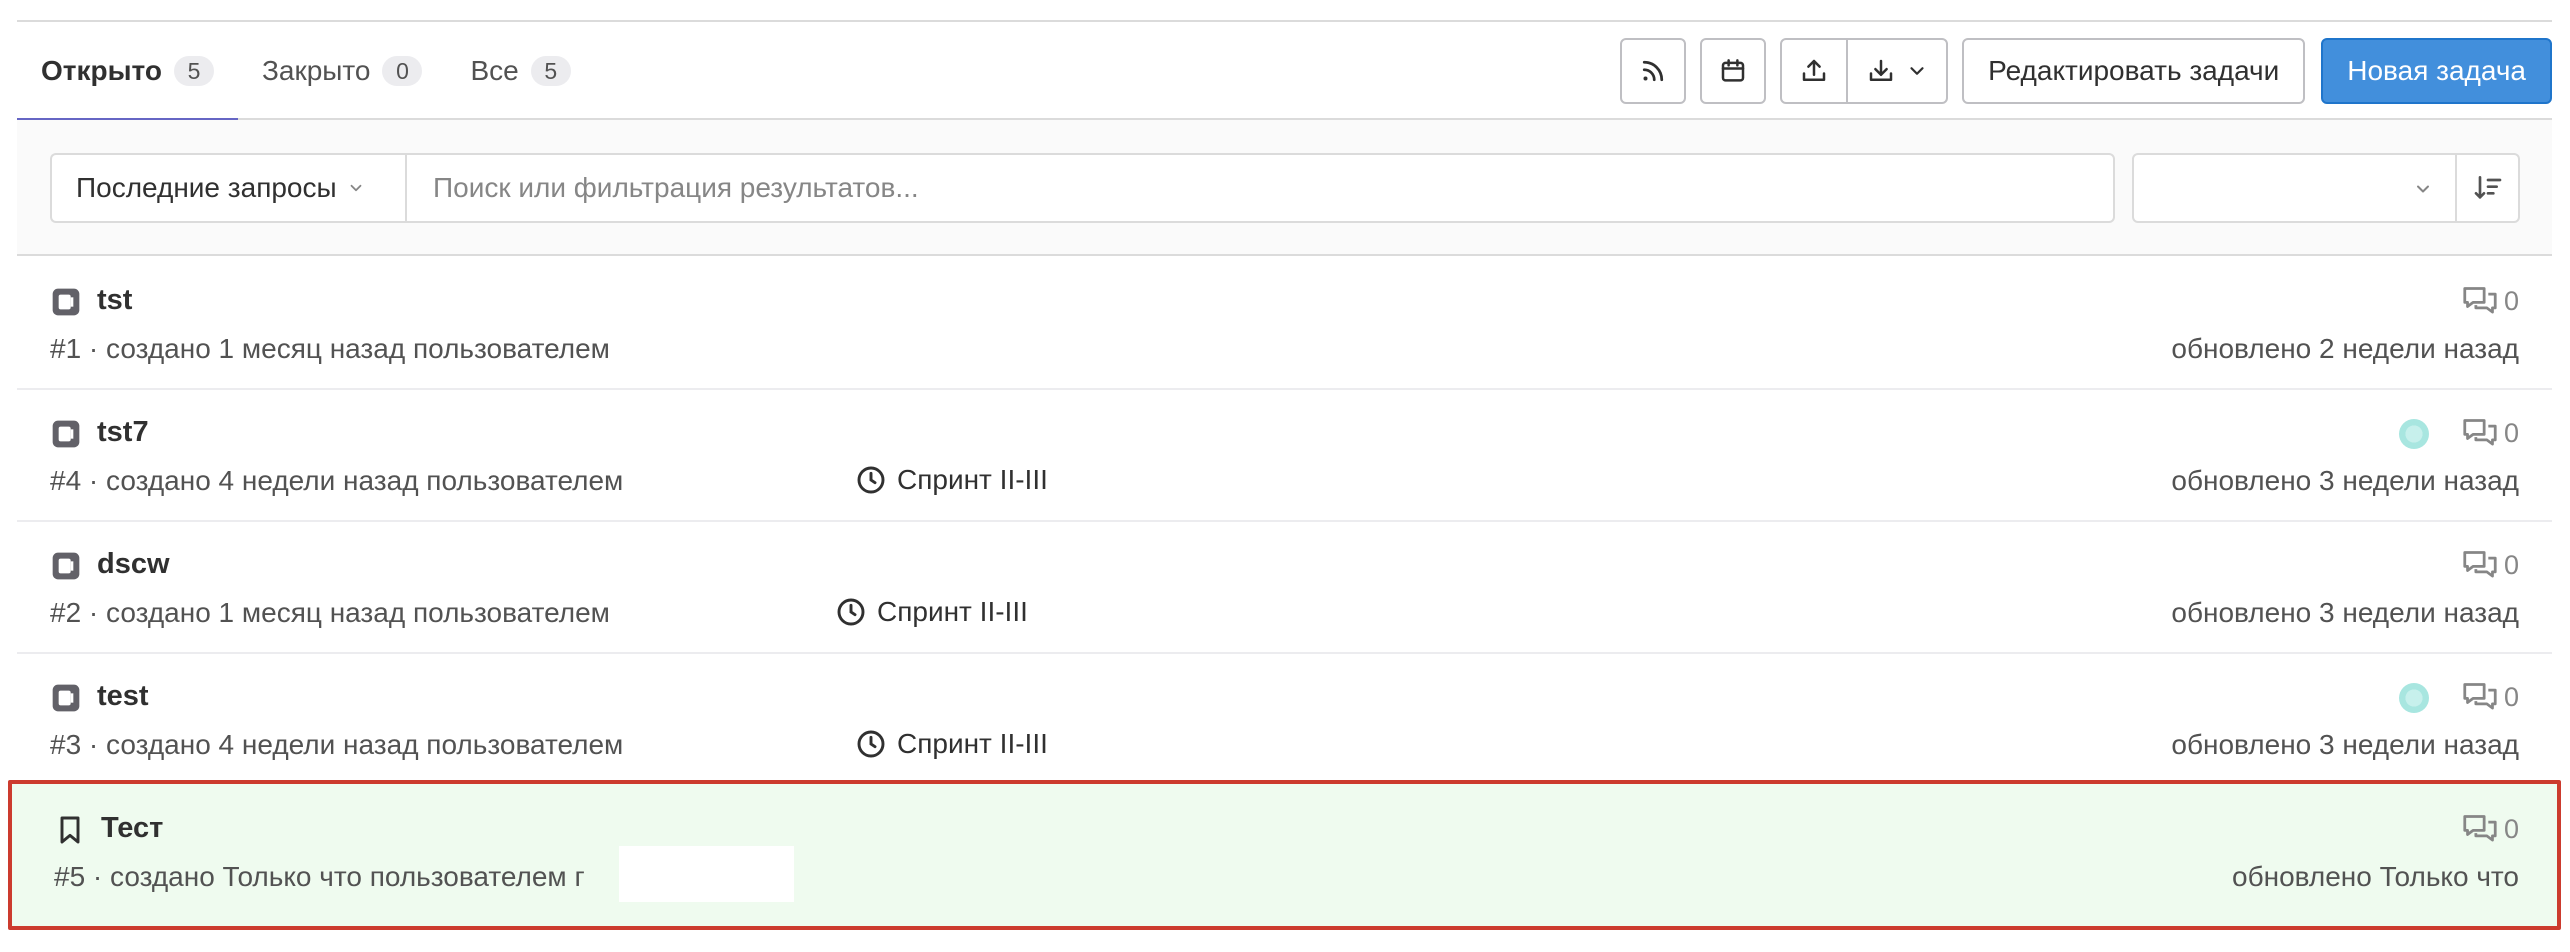 The height and width of the screenshot is (952, 2570). Describe the element at coordinates (114, 300) in the screenshot. I see `issue-title-link: tst` at that location.